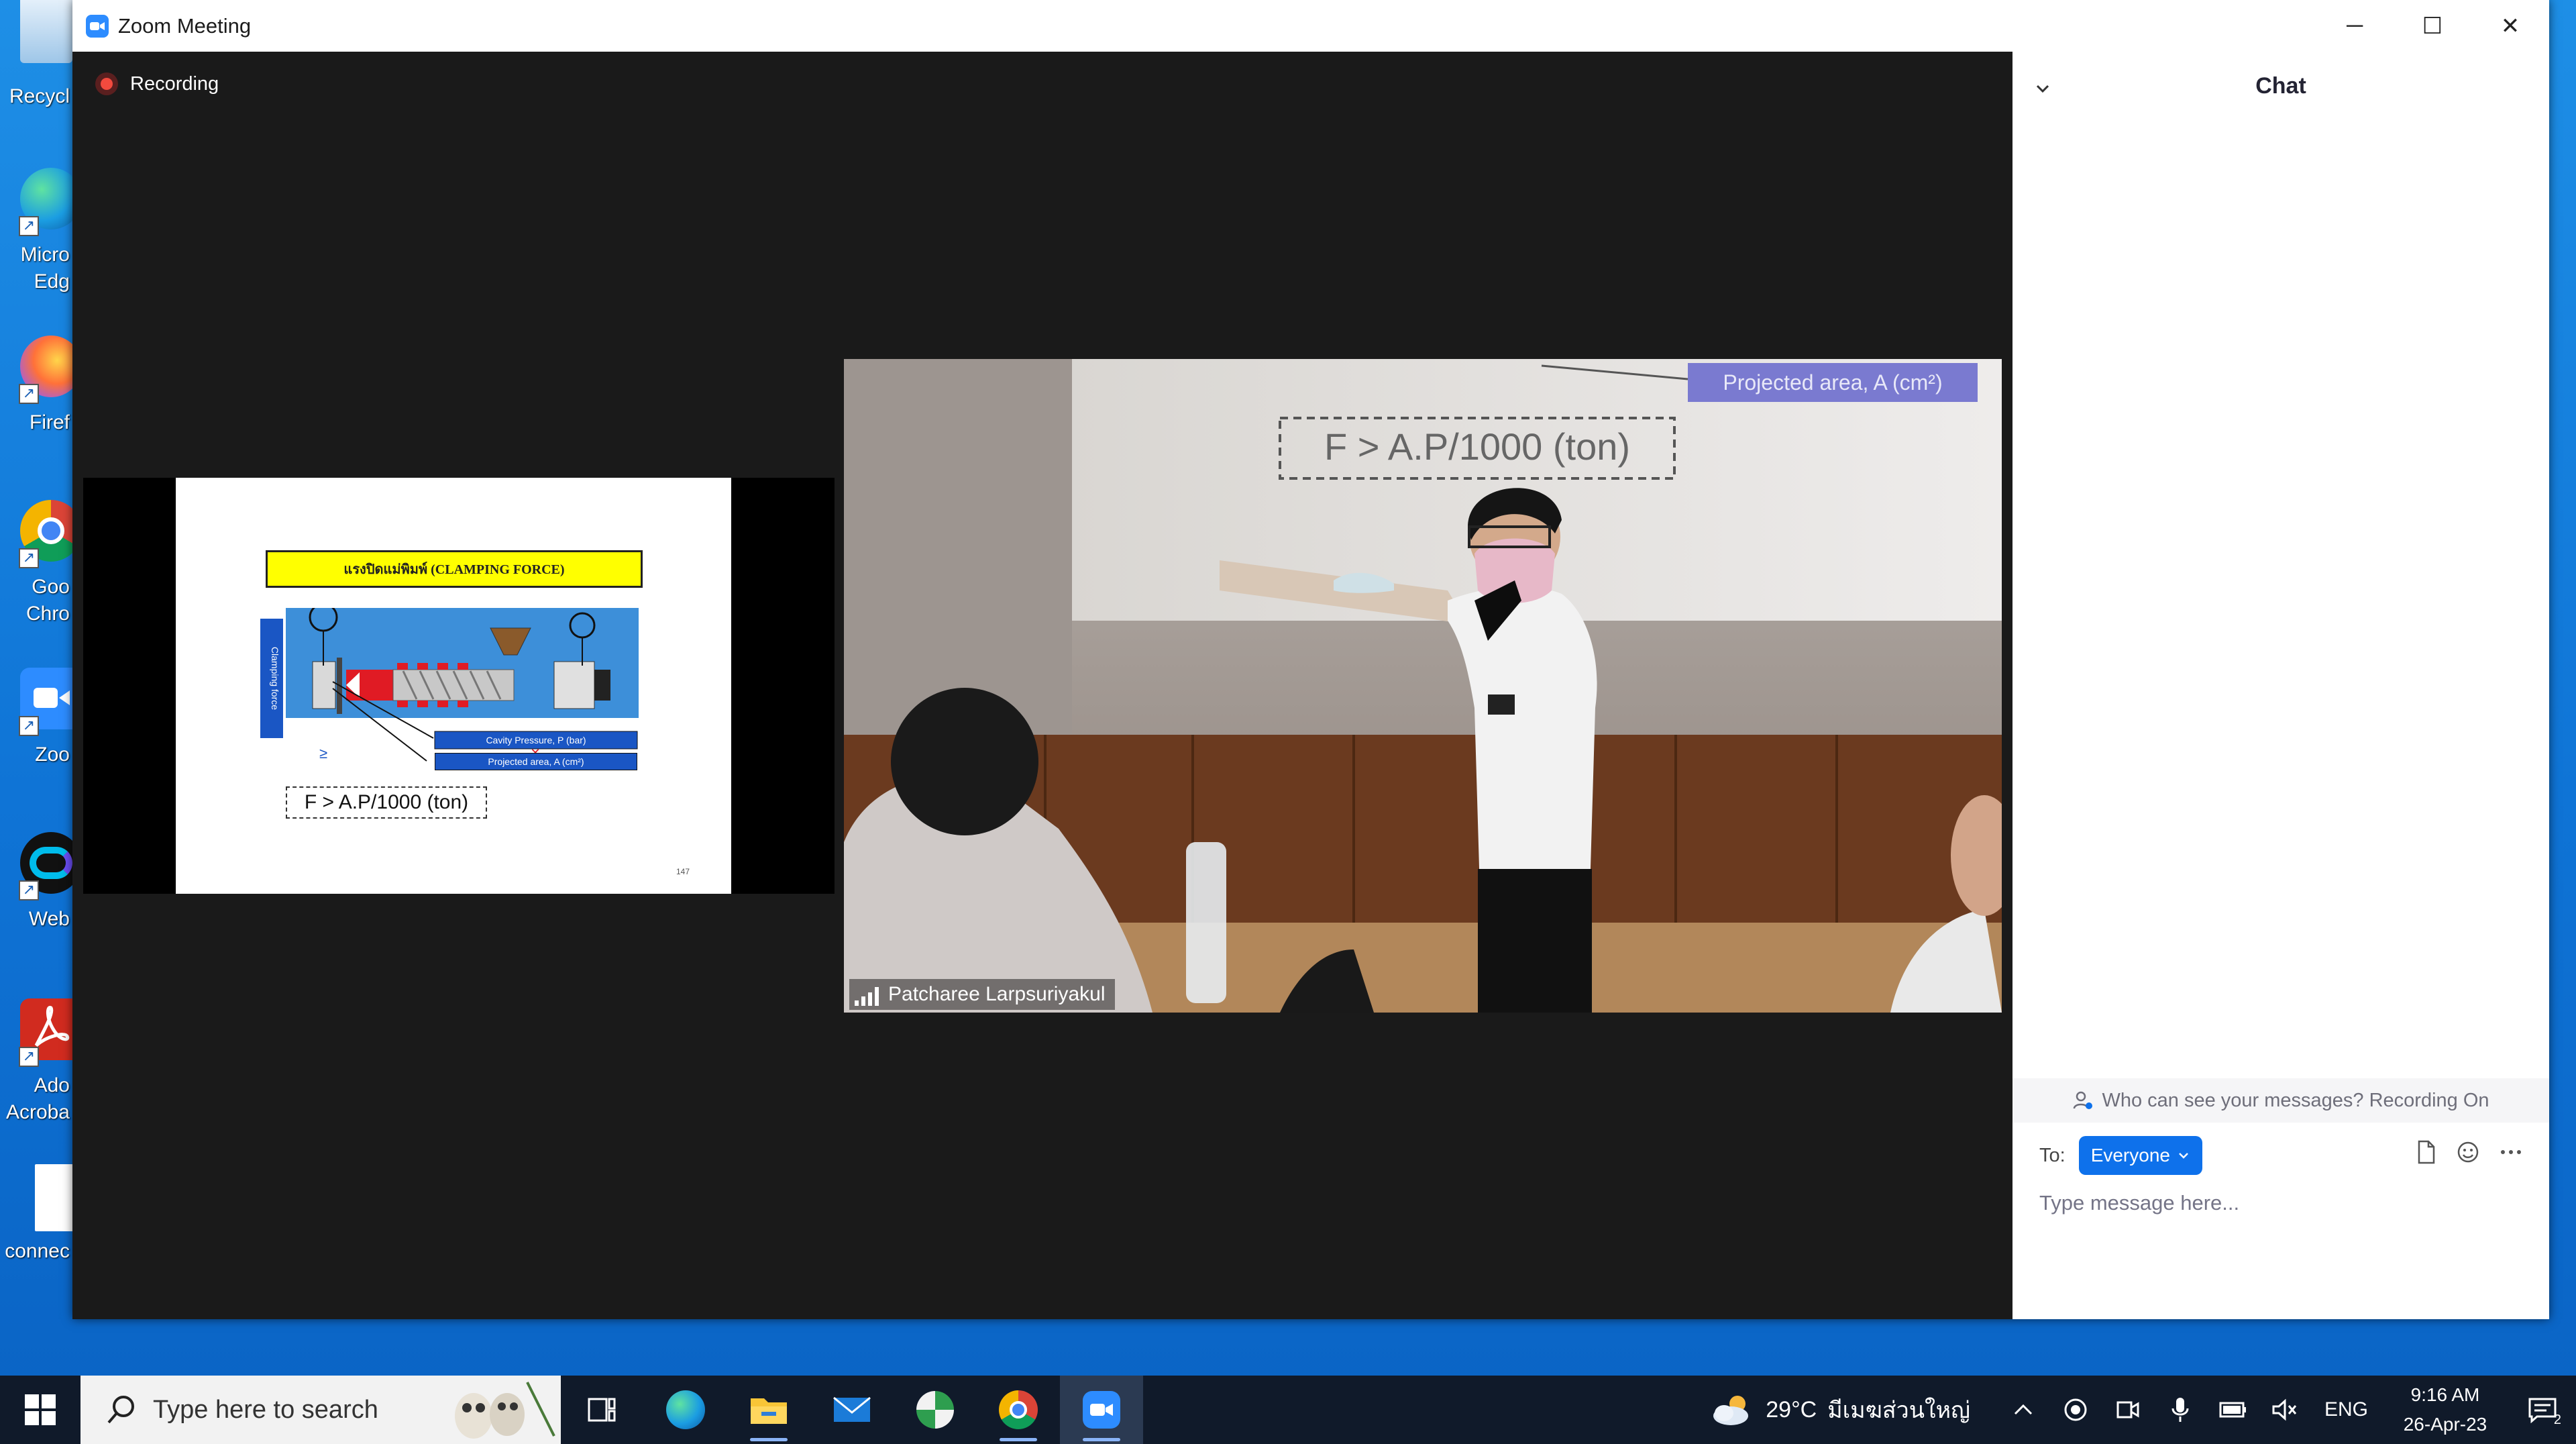 The image size is (2576, 1444). I want to click on maximize-button: ☐, so click(2432, 26).